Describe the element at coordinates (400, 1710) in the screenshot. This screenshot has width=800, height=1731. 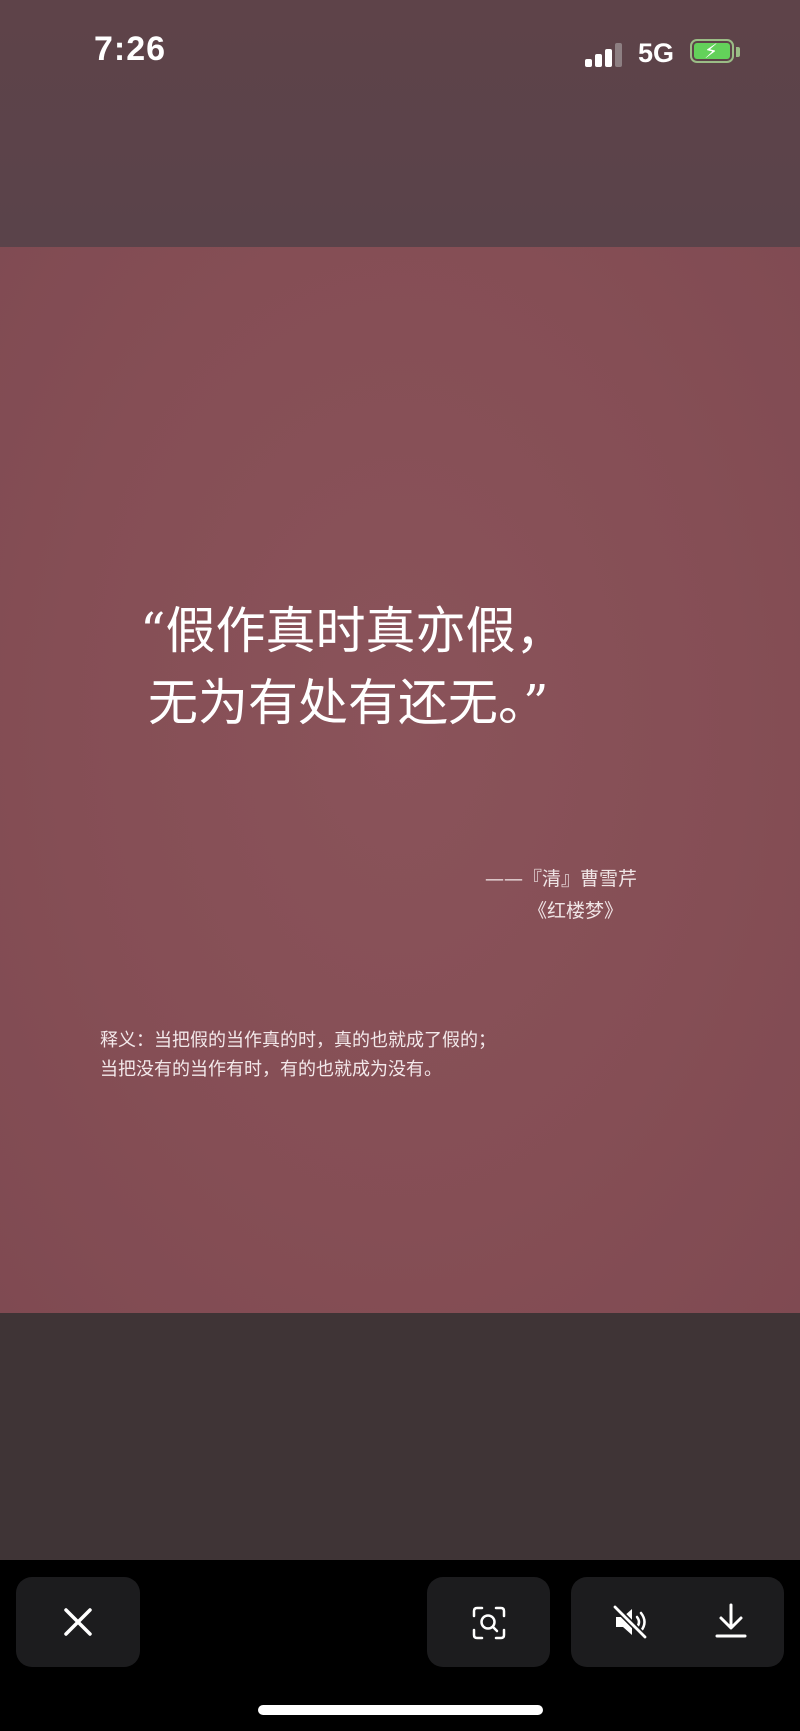
I see `home-indicator` at that location.